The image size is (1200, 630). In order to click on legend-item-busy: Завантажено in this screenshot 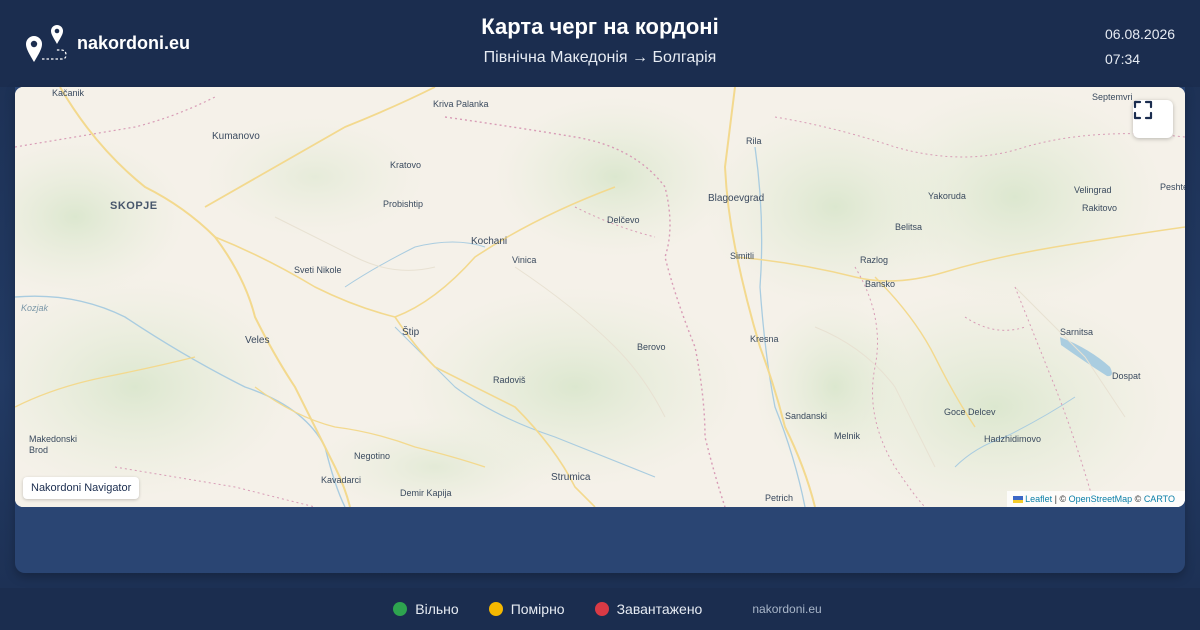, I will do `click(648, 609)`.